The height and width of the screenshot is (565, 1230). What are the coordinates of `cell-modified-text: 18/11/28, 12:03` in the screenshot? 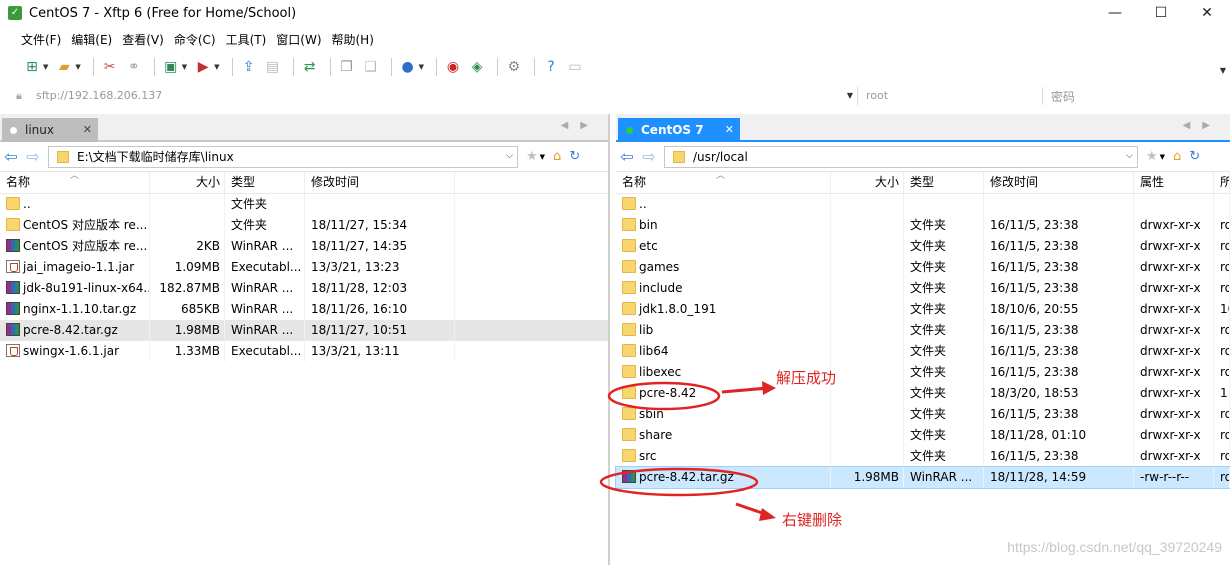 It's located at (359, 288).